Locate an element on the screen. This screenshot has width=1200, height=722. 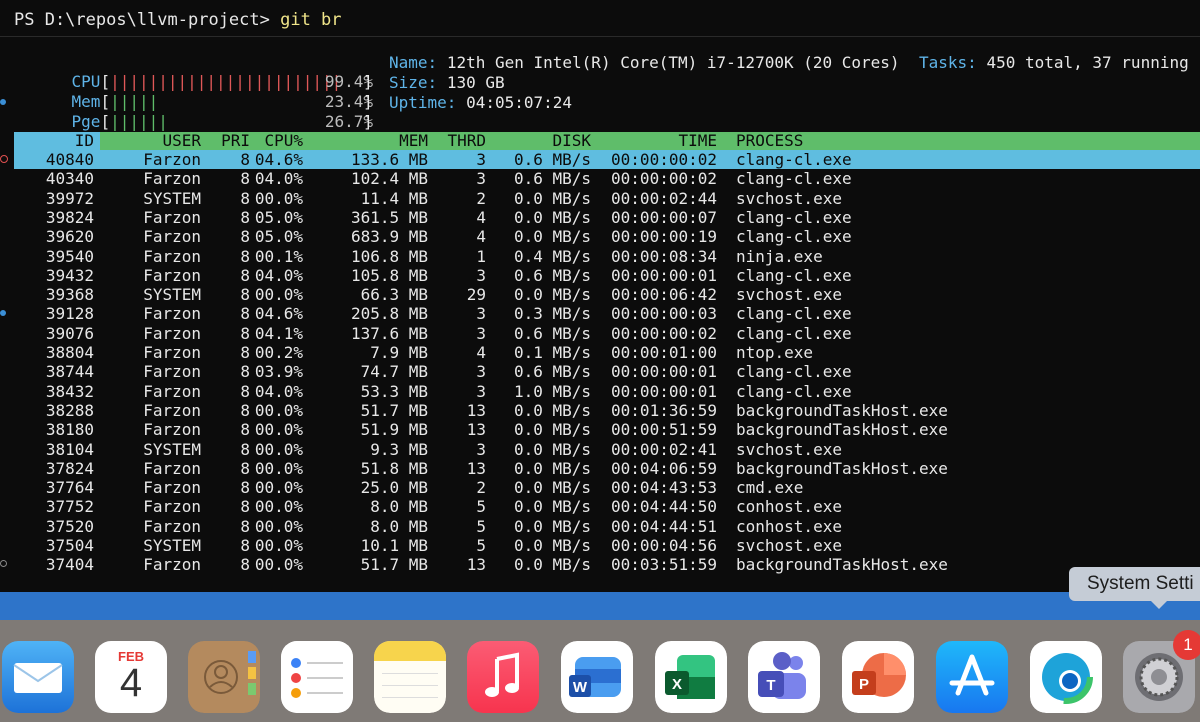
cell-thrd: 4 is located at coordinates (481, 352).